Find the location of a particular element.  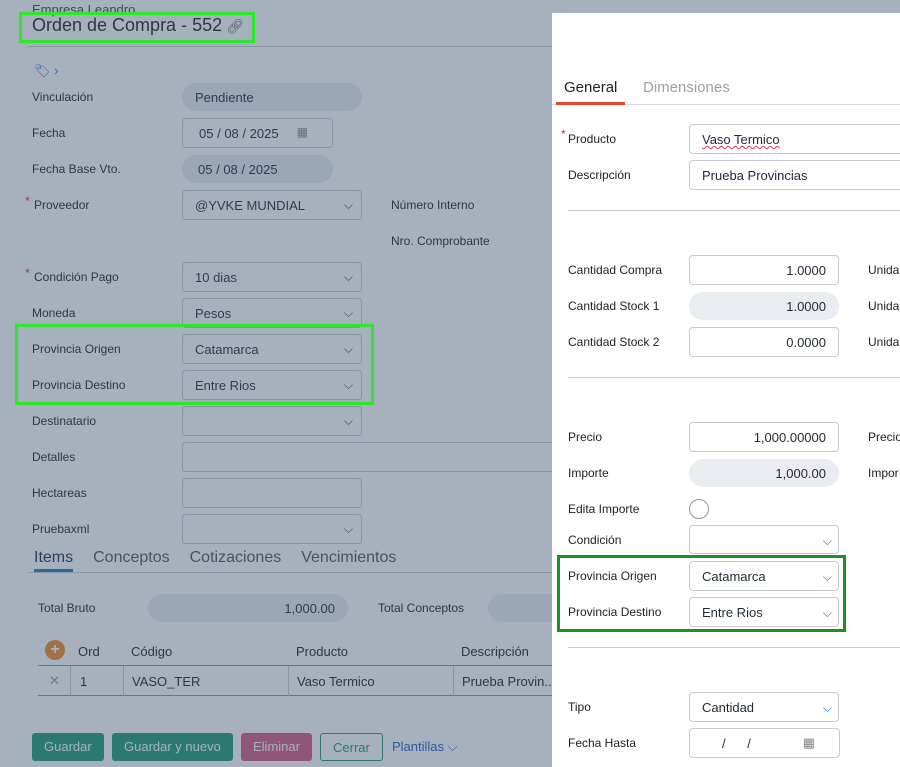

descripcion-label: Descripción is located at coordinates (599, 175).